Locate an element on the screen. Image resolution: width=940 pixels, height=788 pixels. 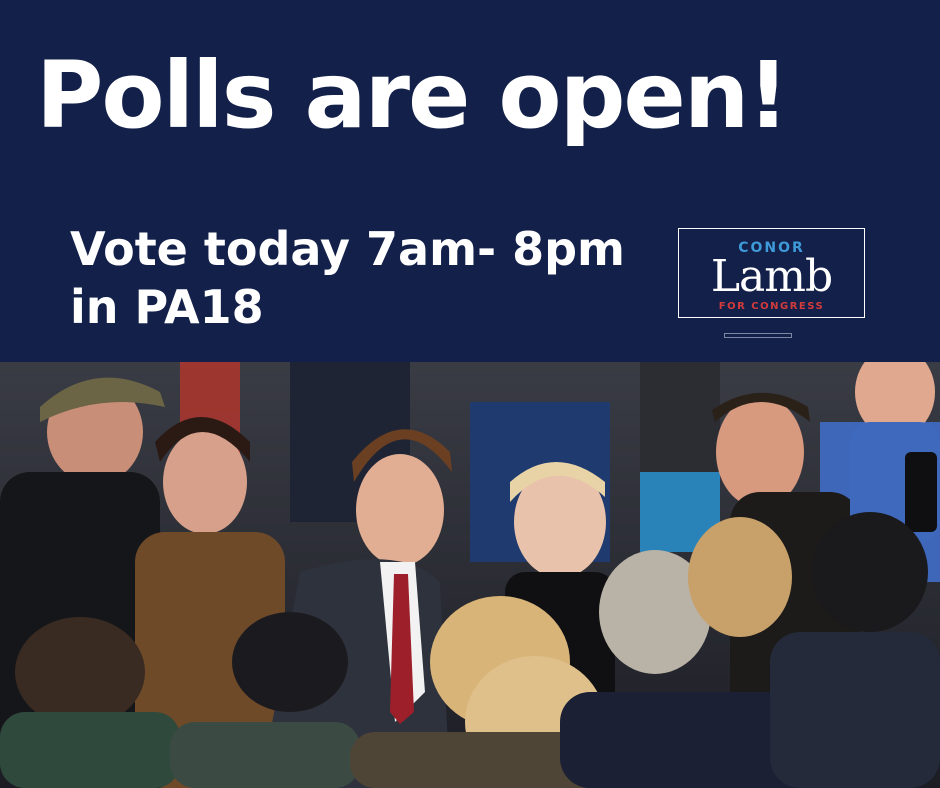
vote-hours: Vote today 7am- 8pm is located at coordinates (347, 249).